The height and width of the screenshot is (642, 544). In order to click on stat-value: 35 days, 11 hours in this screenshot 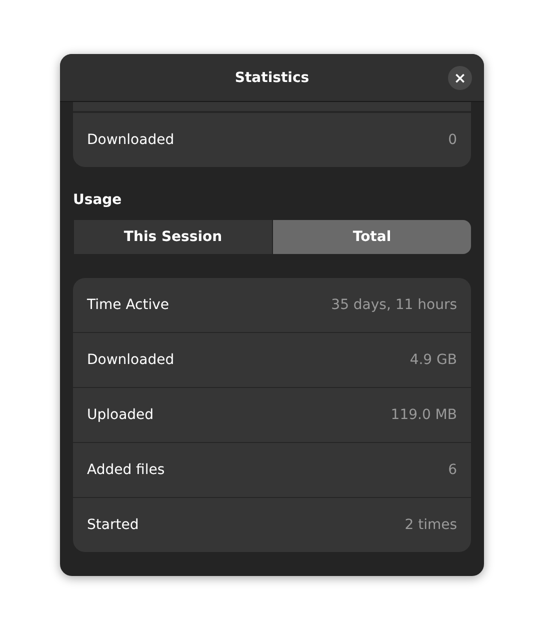, I will do `click(394, 305)`.